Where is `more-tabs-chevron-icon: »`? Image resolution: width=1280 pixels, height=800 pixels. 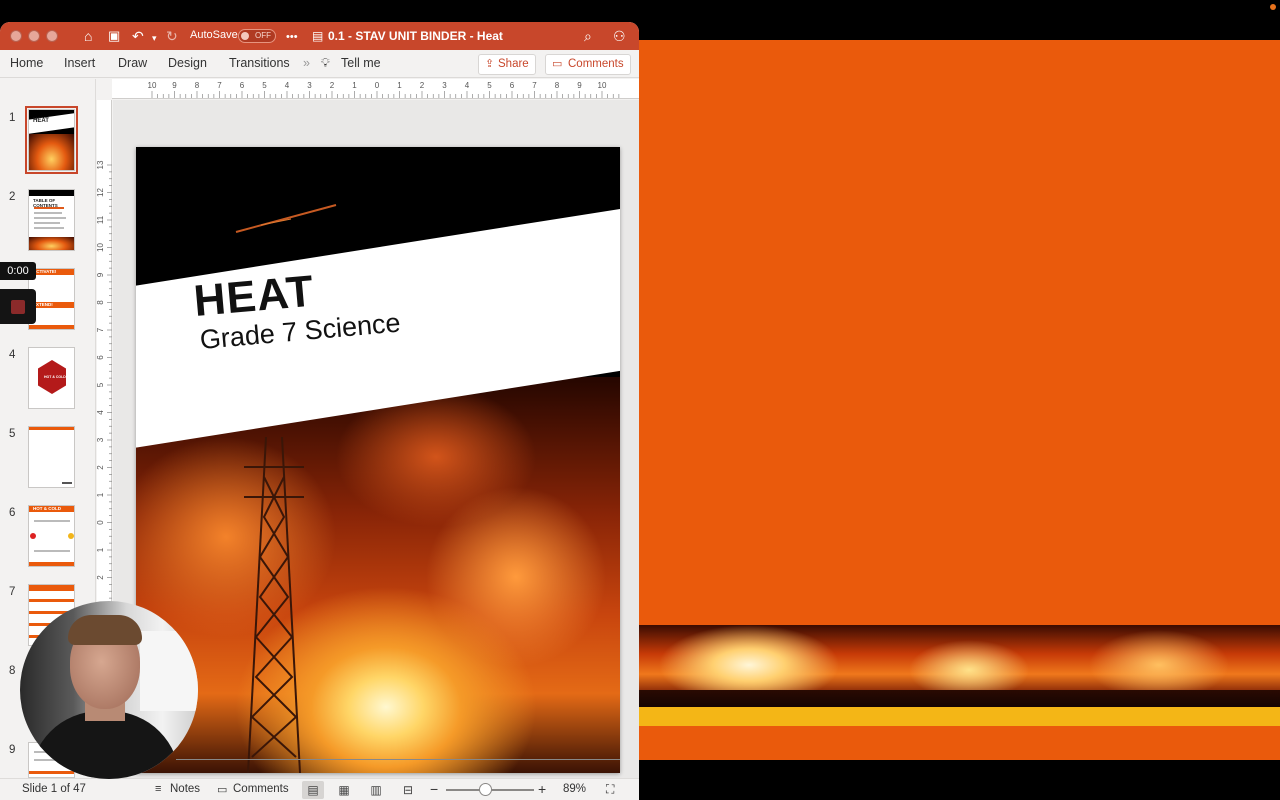 more-tabs-chevron-icon: » is located at coordinates (306, 63).